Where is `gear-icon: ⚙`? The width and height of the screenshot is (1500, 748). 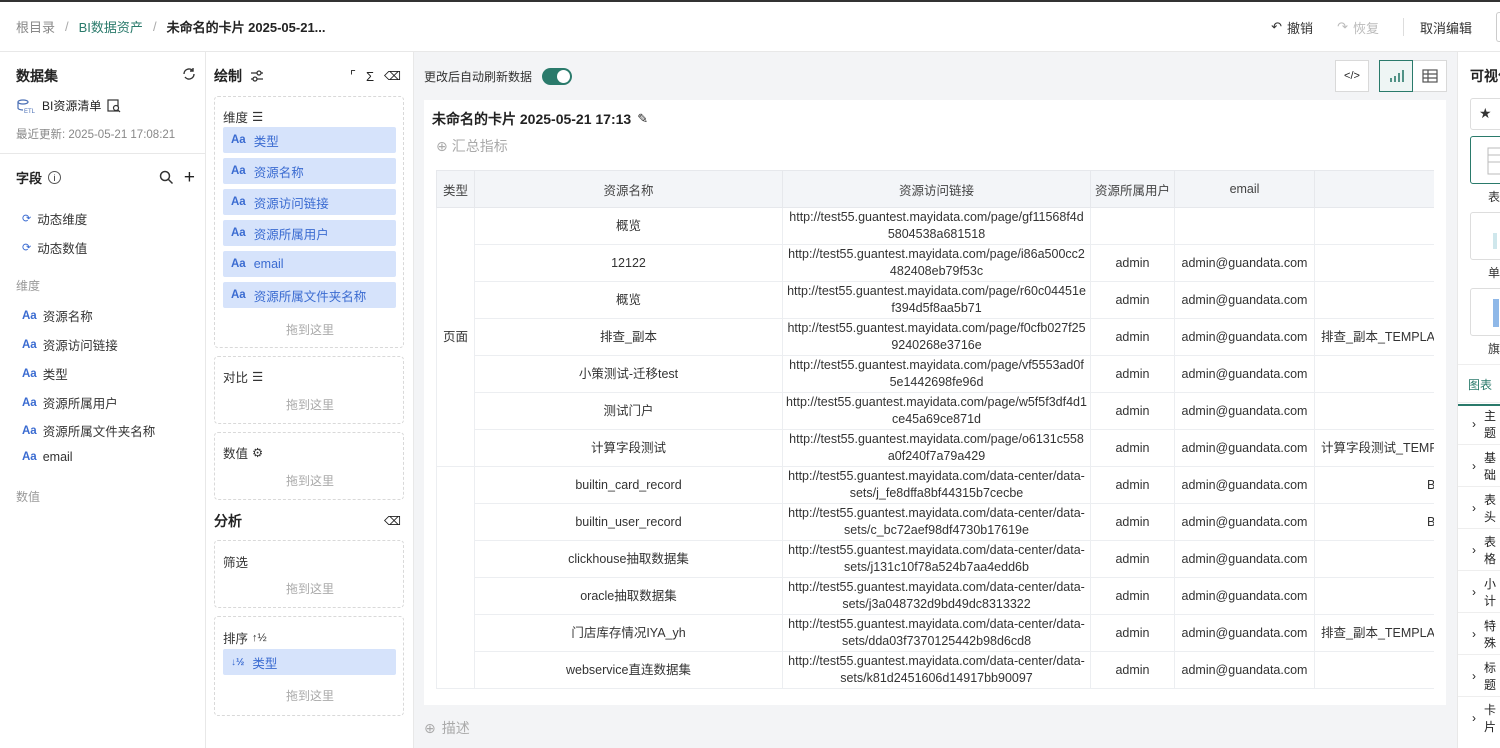 gear-icon: ⚙ is located at coordinates (257, 452).